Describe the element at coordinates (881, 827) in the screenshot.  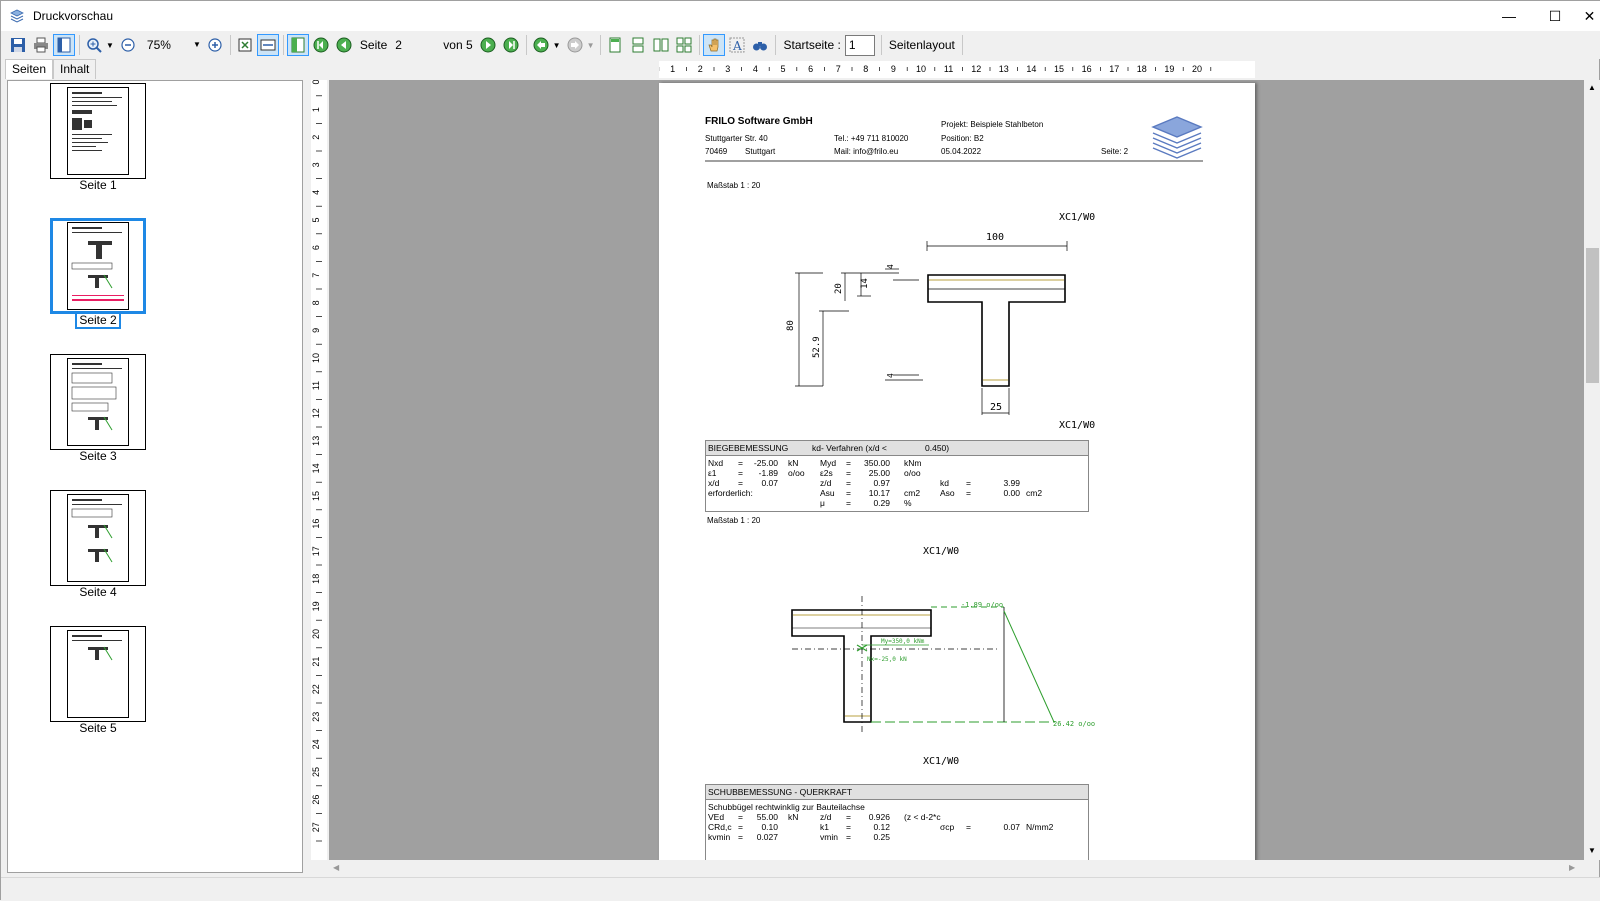
I see `shear-cell: 0.12` at that location.